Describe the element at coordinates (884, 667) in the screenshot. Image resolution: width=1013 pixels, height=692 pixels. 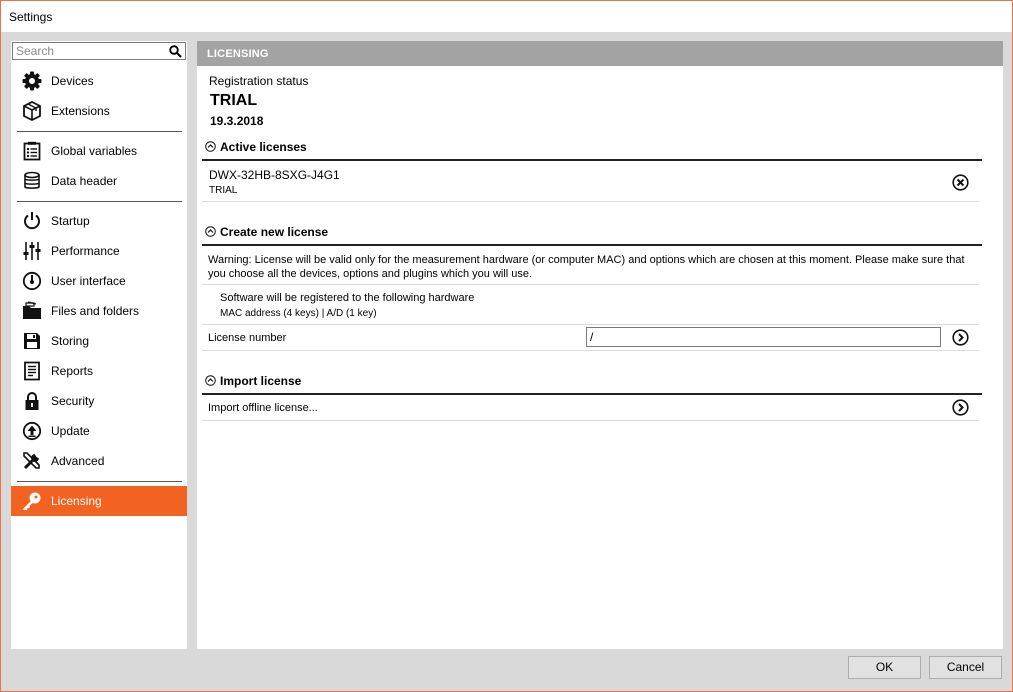
I see `ok-button: OK` at that location.